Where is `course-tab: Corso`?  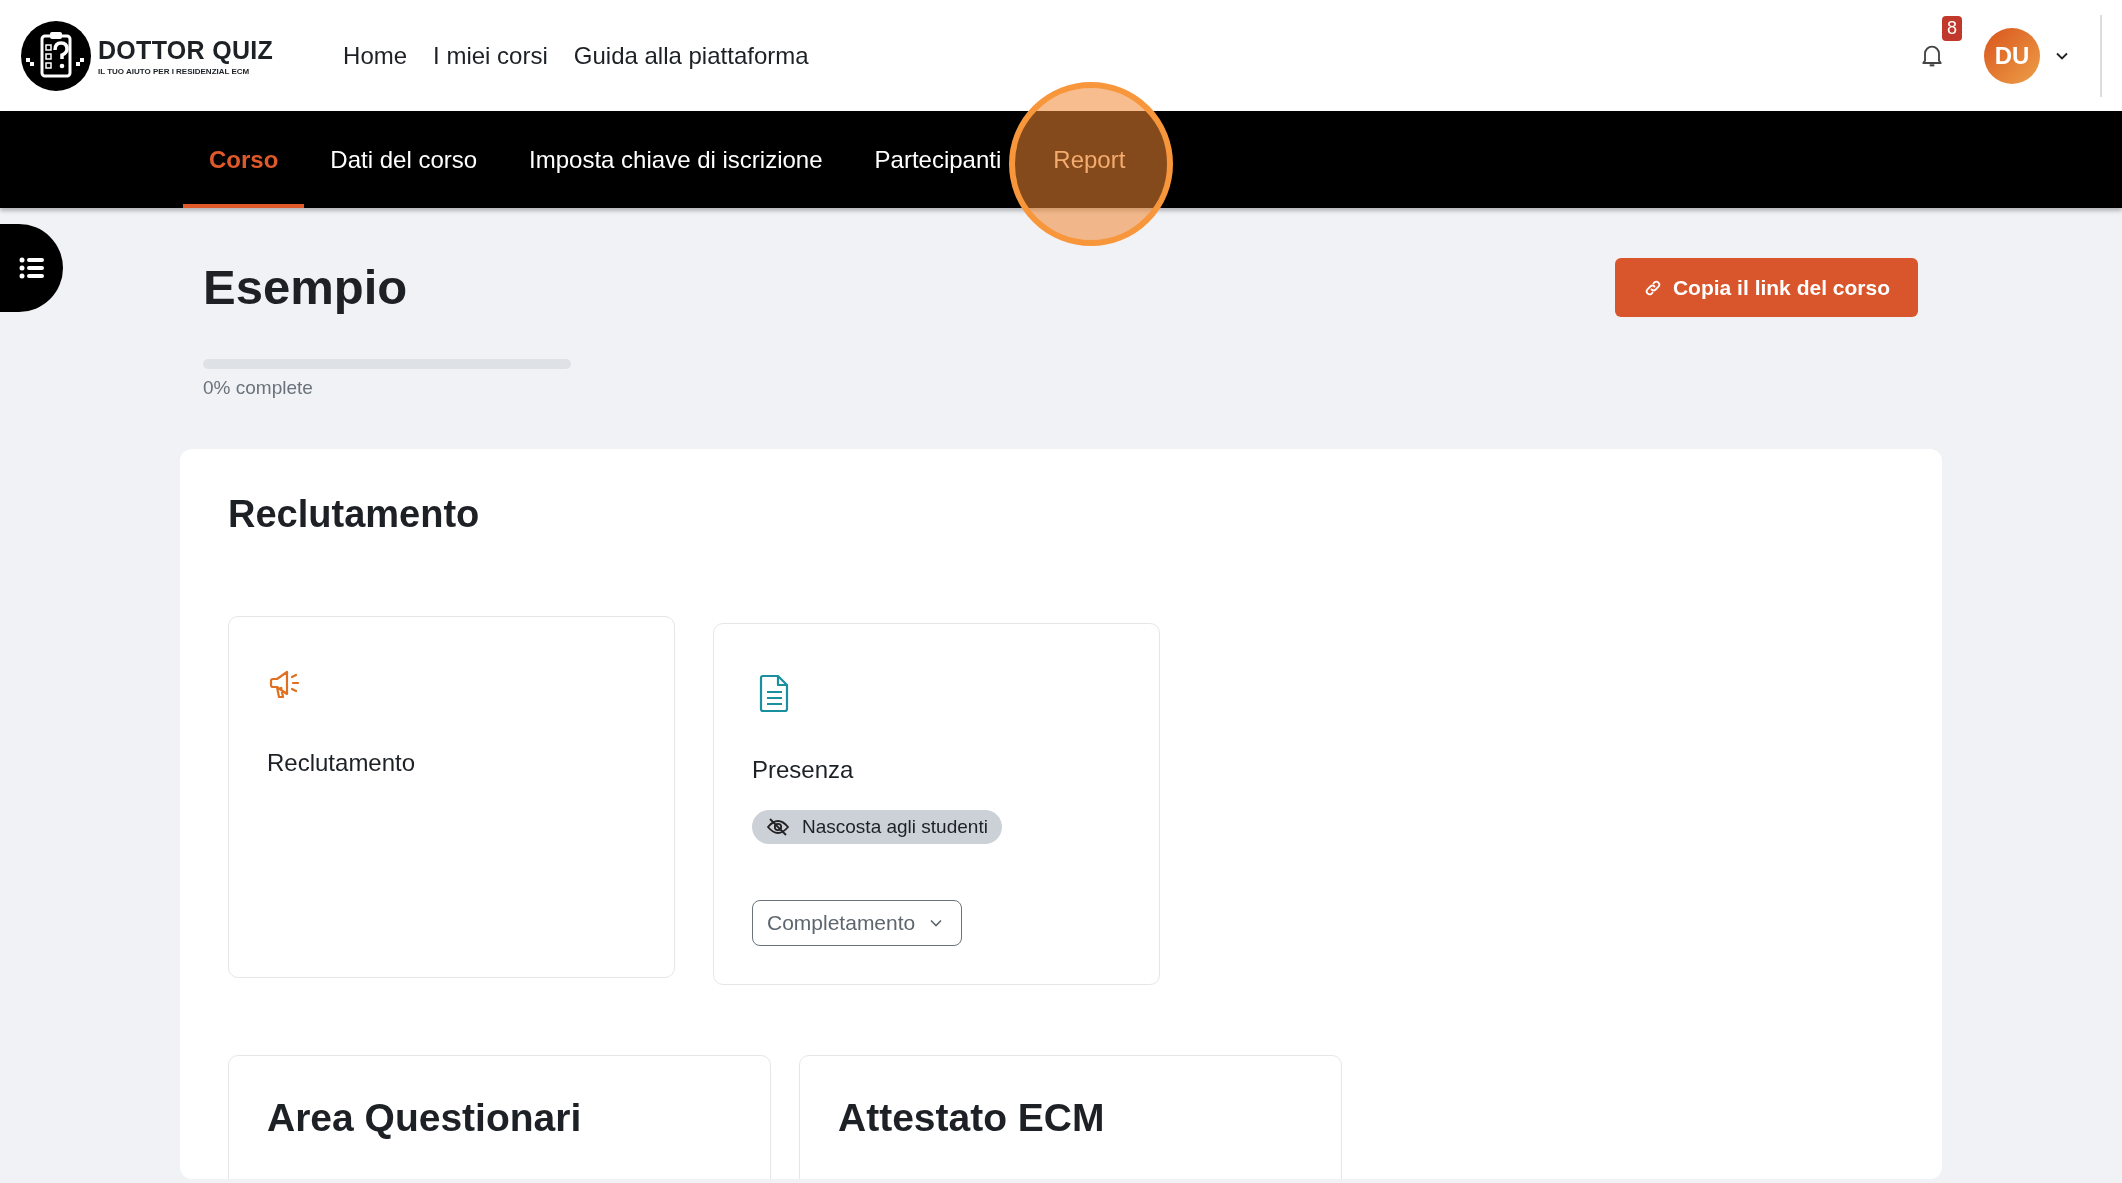 course-tab: Corso is located at coordinates (244, 159).